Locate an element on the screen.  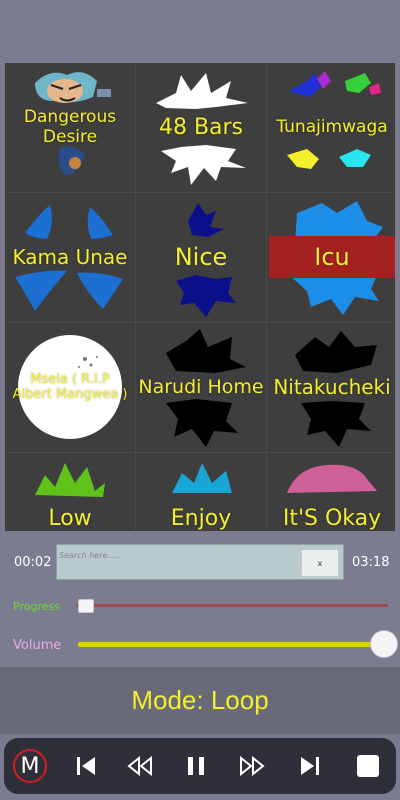
rewind-icon is located at coordinates (139, 766).